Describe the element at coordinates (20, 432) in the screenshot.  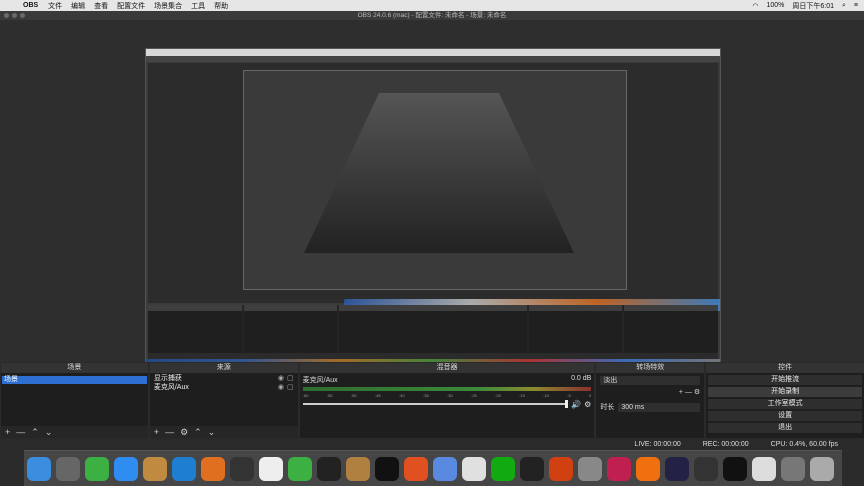
I see `remove-scene-button: —` at that location.